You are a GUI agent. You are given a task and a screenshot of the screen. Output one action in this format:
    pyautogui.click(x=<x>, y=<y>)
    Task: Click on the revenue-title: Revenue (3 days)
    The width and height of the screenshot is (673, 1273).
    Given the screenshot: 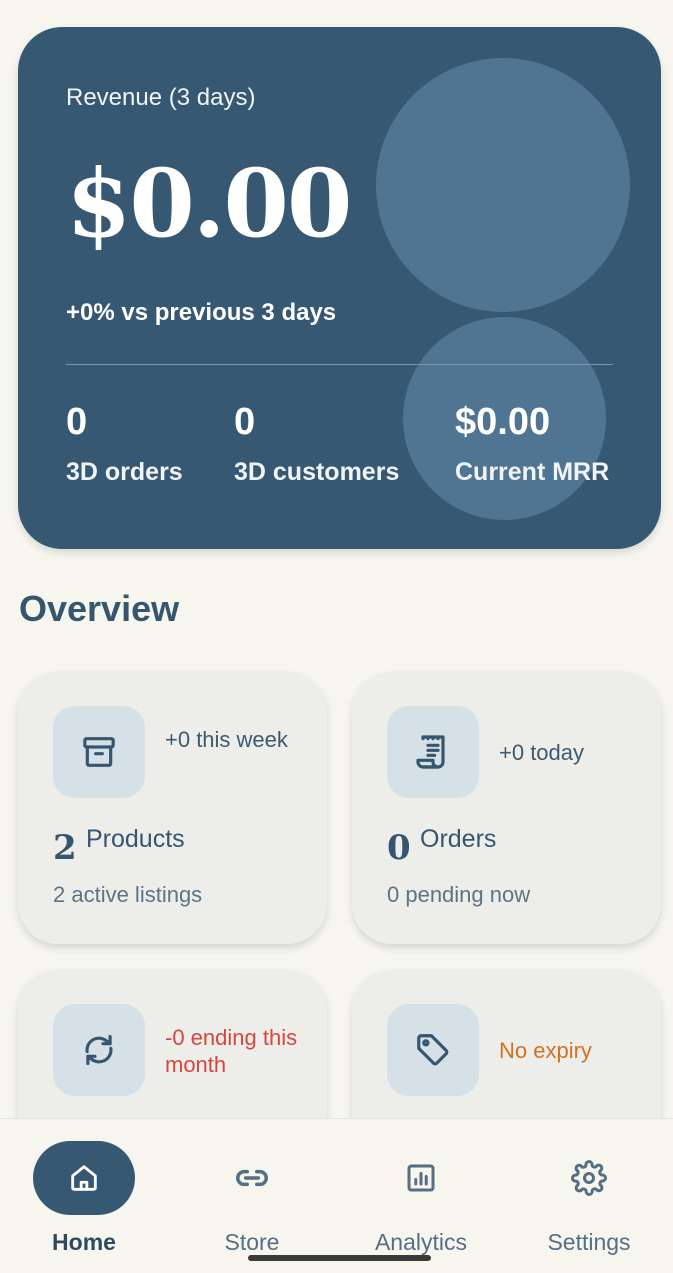 What is the action you would take?
    pyautogui.click(x=161, y=97)
    